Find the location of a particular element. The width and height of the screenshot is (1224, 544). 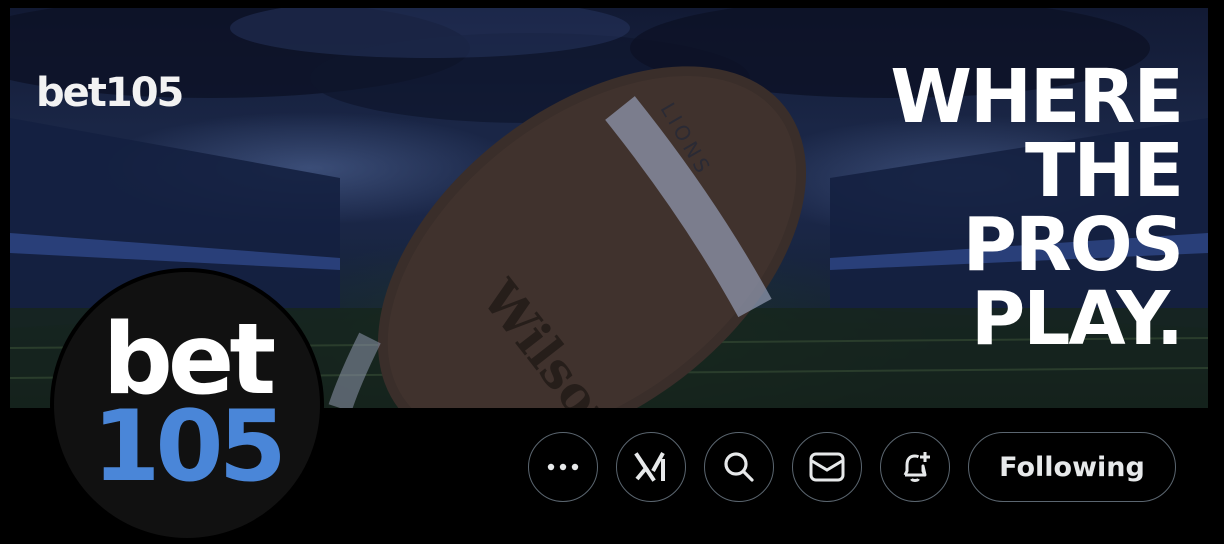

grok-button is located at coordinates (651, 467).